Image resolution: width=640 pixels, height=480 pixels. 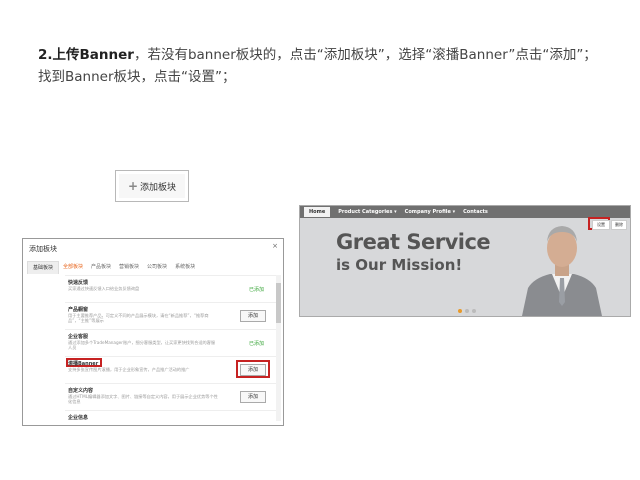 What do you see at coordinates (171, 289) in the screenshot?
I see `list-item: 快速反馈 买家通过快速反馈入口给业务反馈询盘 已添加` at bounding box center [171, 289].